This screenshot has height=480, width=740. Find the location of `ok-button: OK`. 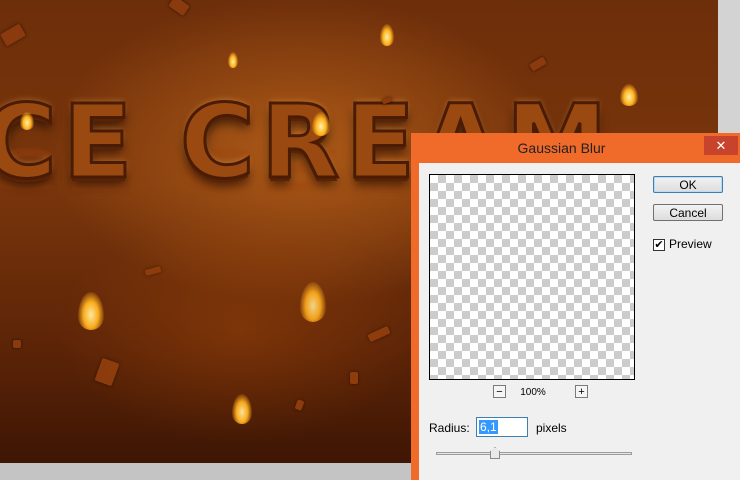

ok-button: OK is located at coordinates (688, 184).